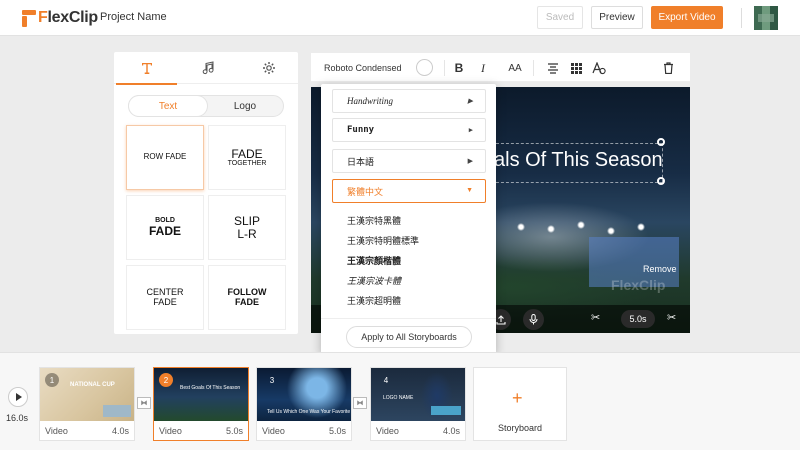 The height and width of the screenshot is (450, 800). I want to click on remove-overlay-button: Remove, so click(660, 269).